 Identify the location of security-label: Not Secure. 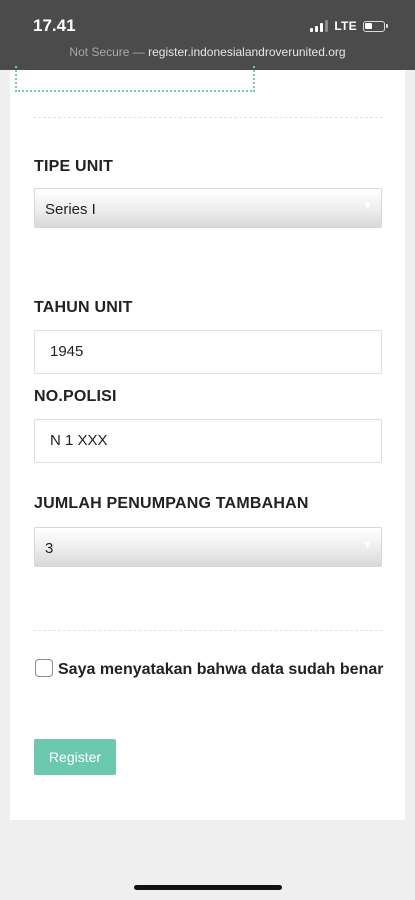
(99, 52).